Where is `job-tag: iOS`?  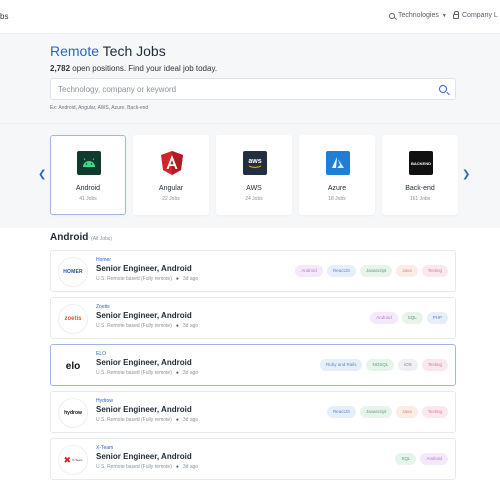
job-tag: iOS is located at coordinates (408, 365).